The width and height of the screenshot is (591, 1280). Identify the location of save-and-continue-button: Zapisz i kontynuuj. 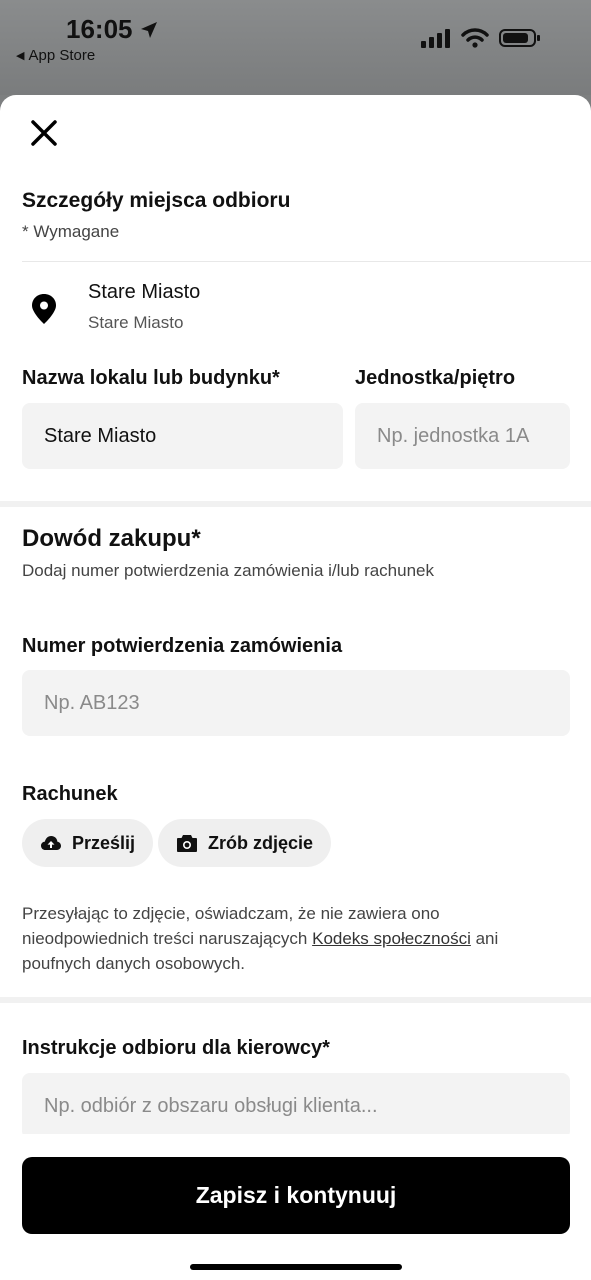
(296, 1195).